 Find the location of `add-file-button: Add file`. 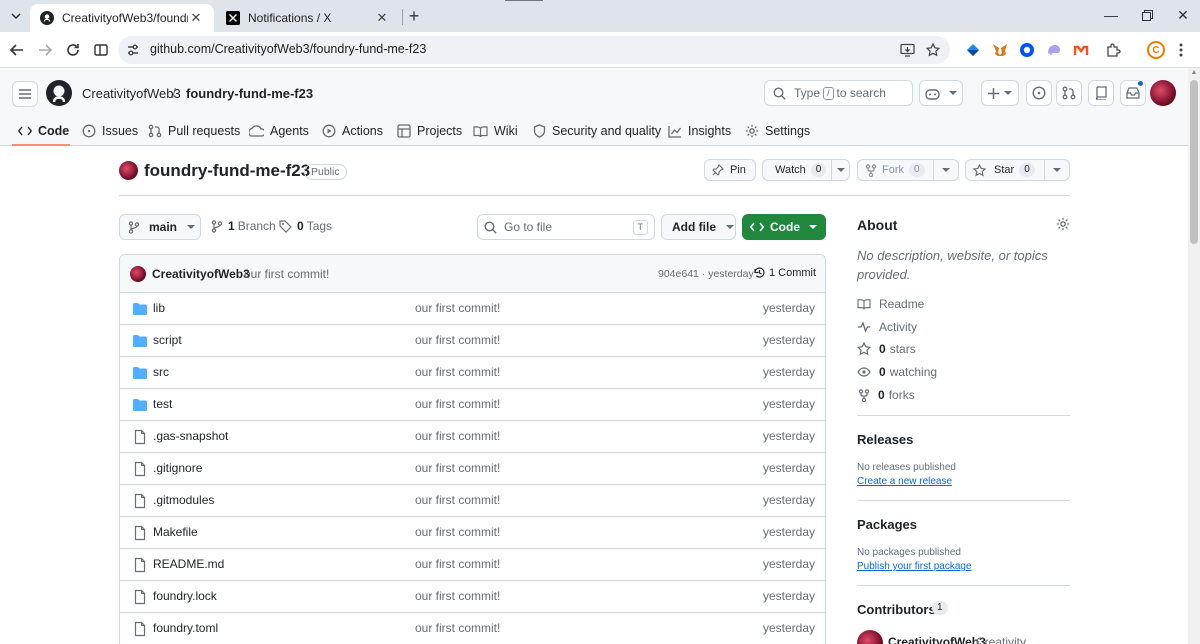

add-file-button: Add file is located at coordinates (698, 227).